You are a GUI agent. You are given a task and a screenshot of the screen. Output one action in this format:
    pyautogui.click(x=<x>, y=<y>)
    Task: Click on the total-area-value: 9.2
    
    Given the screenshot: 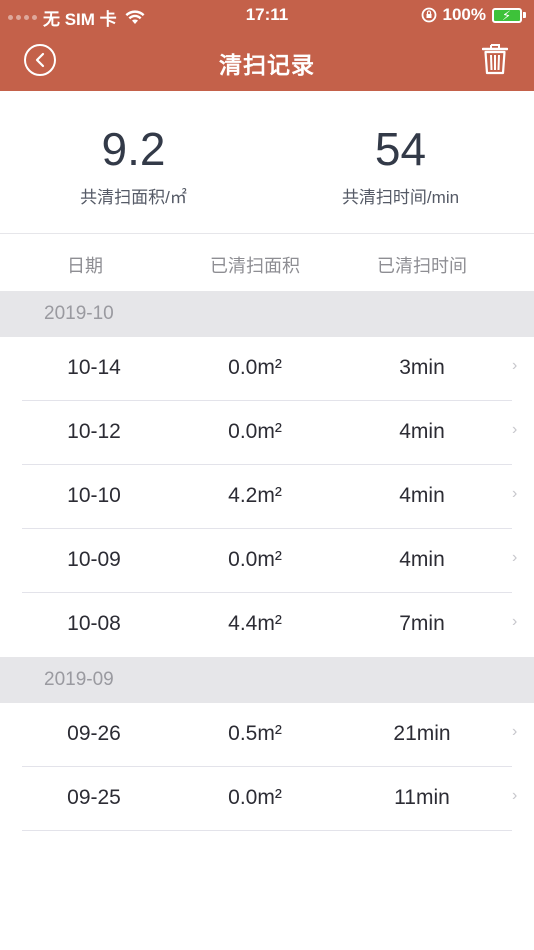 What is the action you would take?
    pyautogui.click(x=133, y=149)
    